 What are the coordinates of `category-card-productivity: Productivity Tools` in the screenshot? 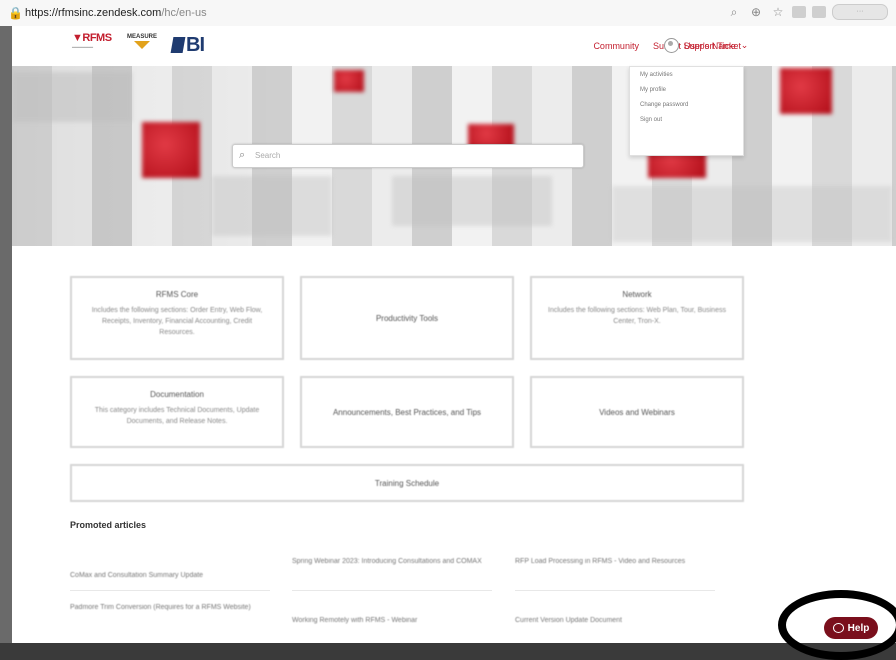 It's located at (407, 318).